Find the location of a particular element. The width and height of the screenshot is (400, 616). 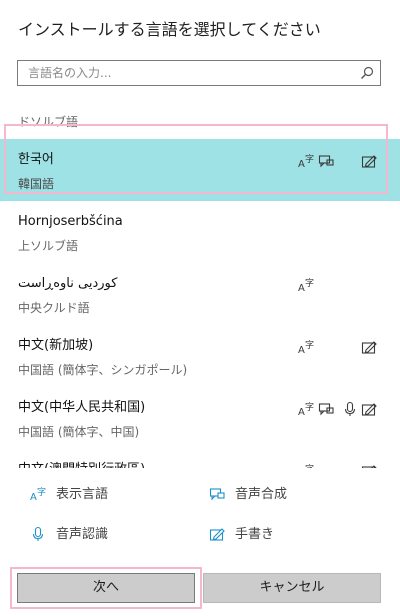

language-japanese-name: 中国語 (簡体字、中国) is located at coordinates (79, 432).